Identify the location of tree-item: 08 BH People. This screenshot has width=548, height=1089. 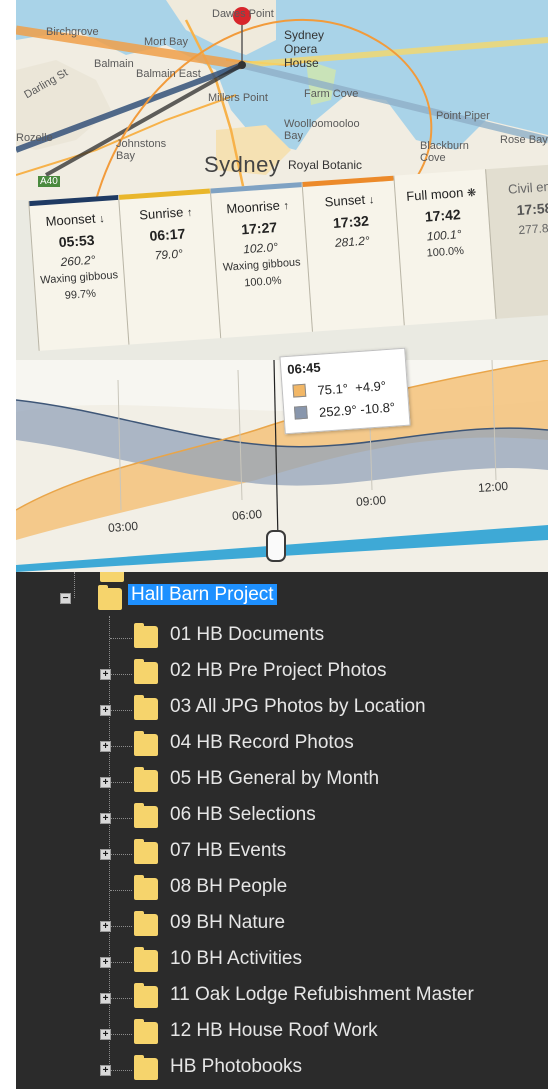
(282, 890).